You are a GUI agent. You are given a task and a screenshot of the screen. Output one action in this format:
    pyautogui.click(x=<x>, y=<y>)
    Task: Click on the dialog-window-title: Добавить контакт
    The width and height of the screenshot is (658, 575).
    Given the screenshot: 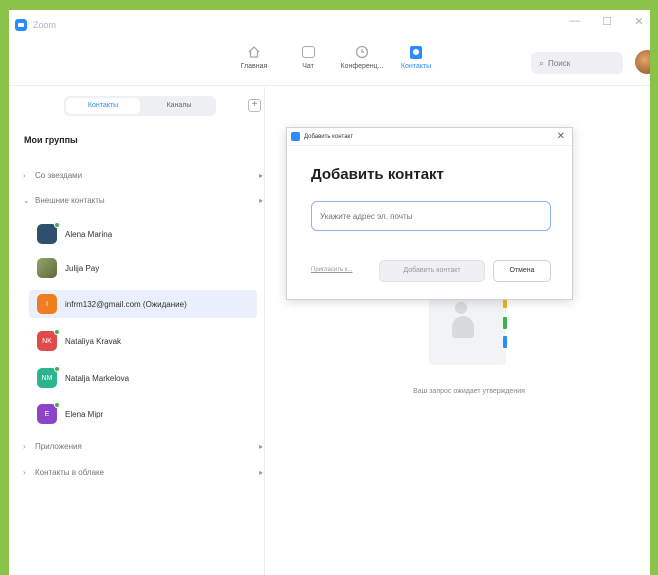 What is the action you would take?
    pyautogui.click(x=328, y=136)
    